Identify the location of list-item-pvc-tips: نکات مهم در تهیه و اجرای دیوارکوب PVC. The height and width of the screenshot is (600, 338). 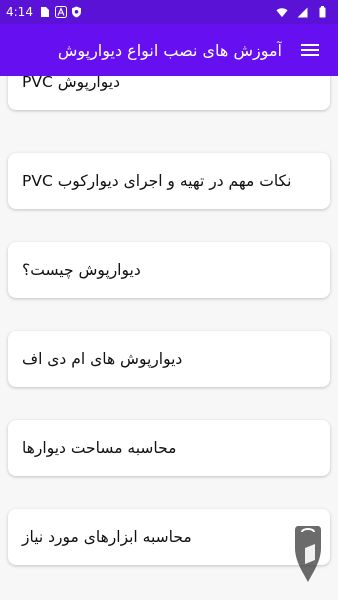
(169, 181).